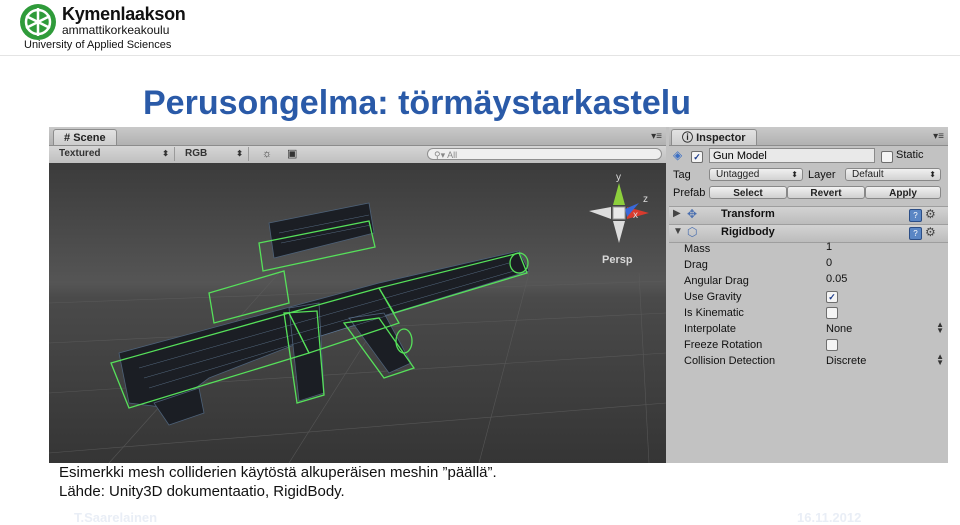  I want to click on angular-drag-label: Angular Drag, so click(716, 281).